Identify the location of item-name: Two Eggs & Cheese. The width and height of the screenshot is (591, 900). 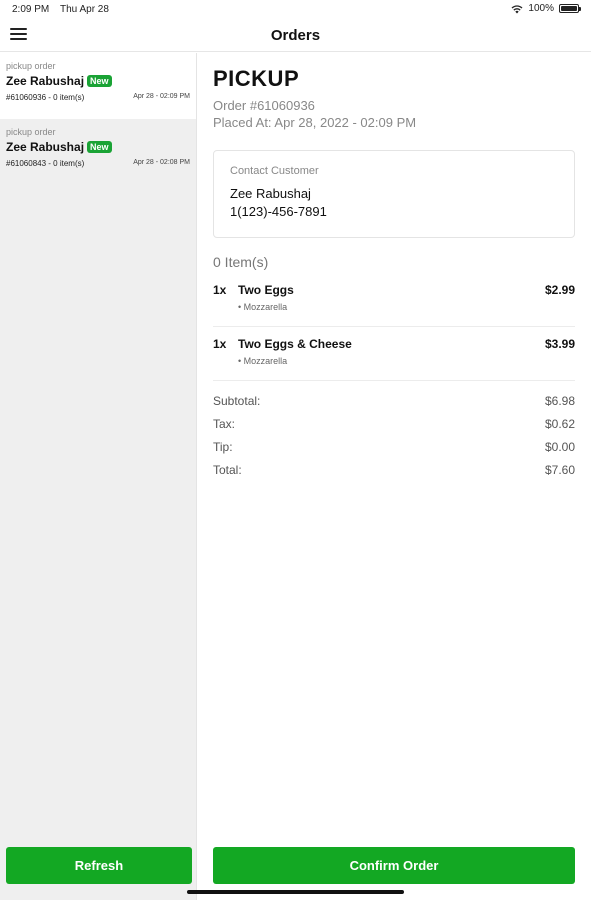
(295, 344).